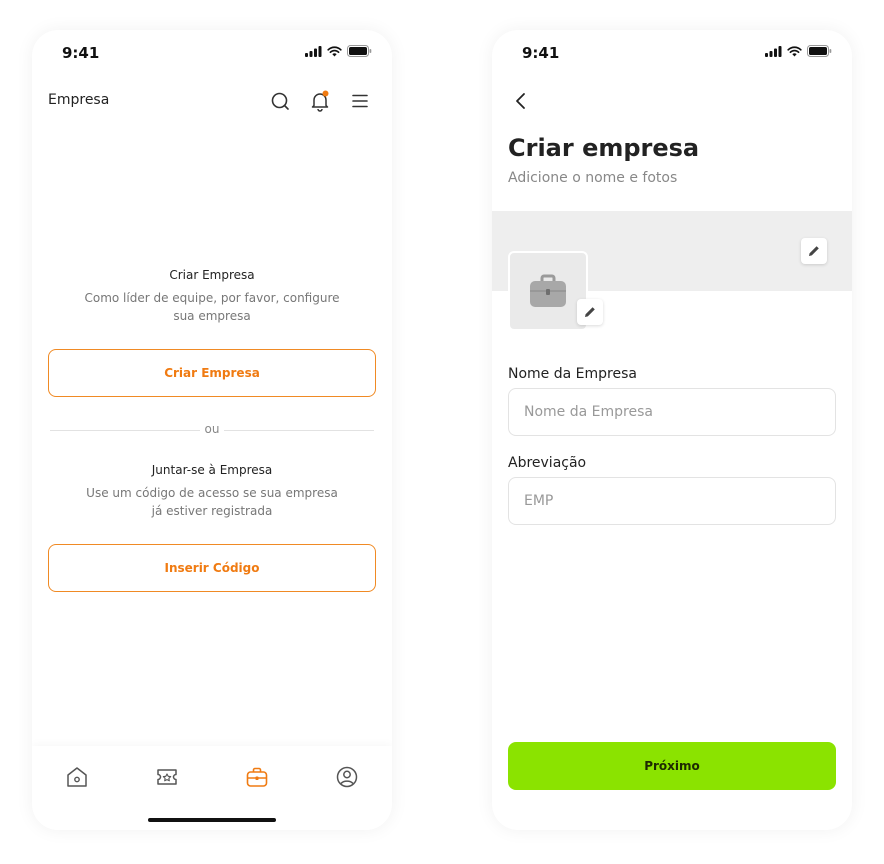 The image size is (884, 864). I want to click on edit-cover-button, so click(814, 251).